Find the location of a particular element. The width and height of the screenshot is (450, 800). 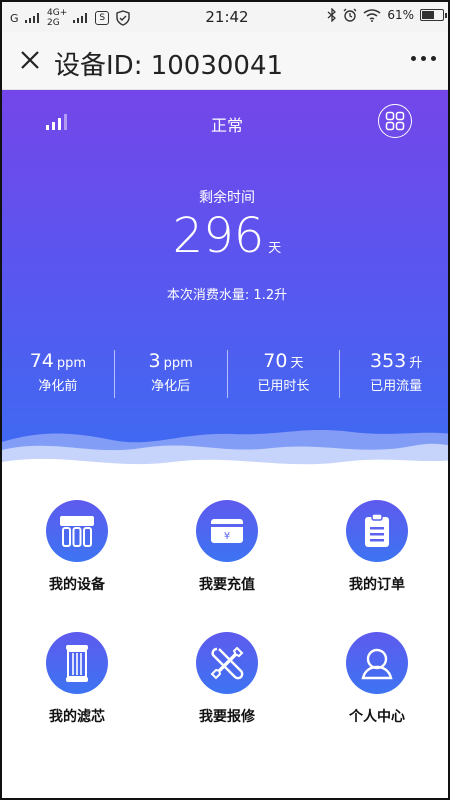

remaining-time-value: 296 is located at coordinates (218, 236).